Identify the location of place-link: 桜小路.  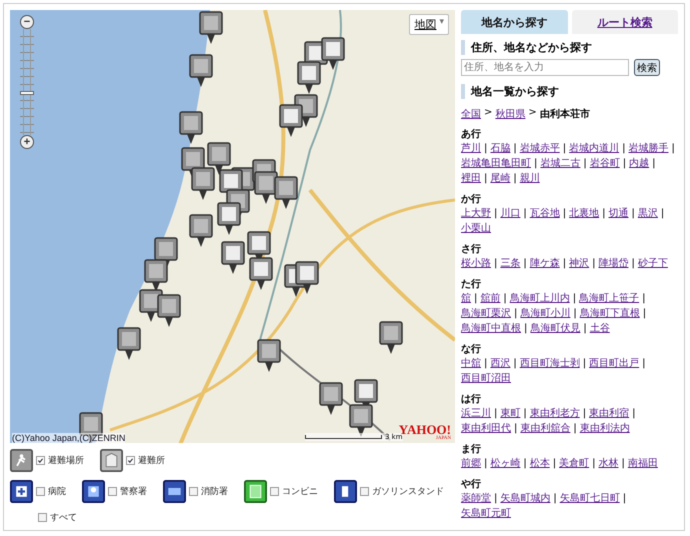
(476, 263).